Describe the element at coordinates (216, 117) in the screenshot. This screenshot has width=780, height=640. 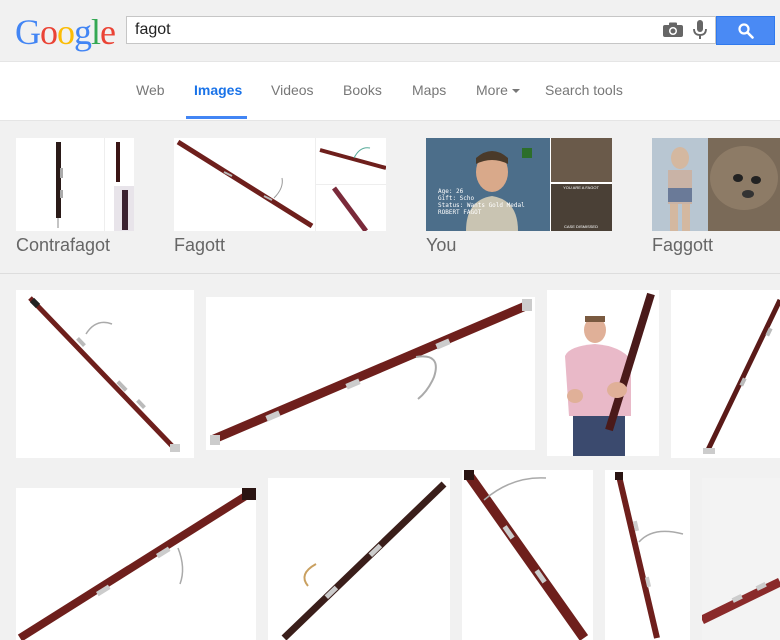
I see `active-tab-indicator` at that location.